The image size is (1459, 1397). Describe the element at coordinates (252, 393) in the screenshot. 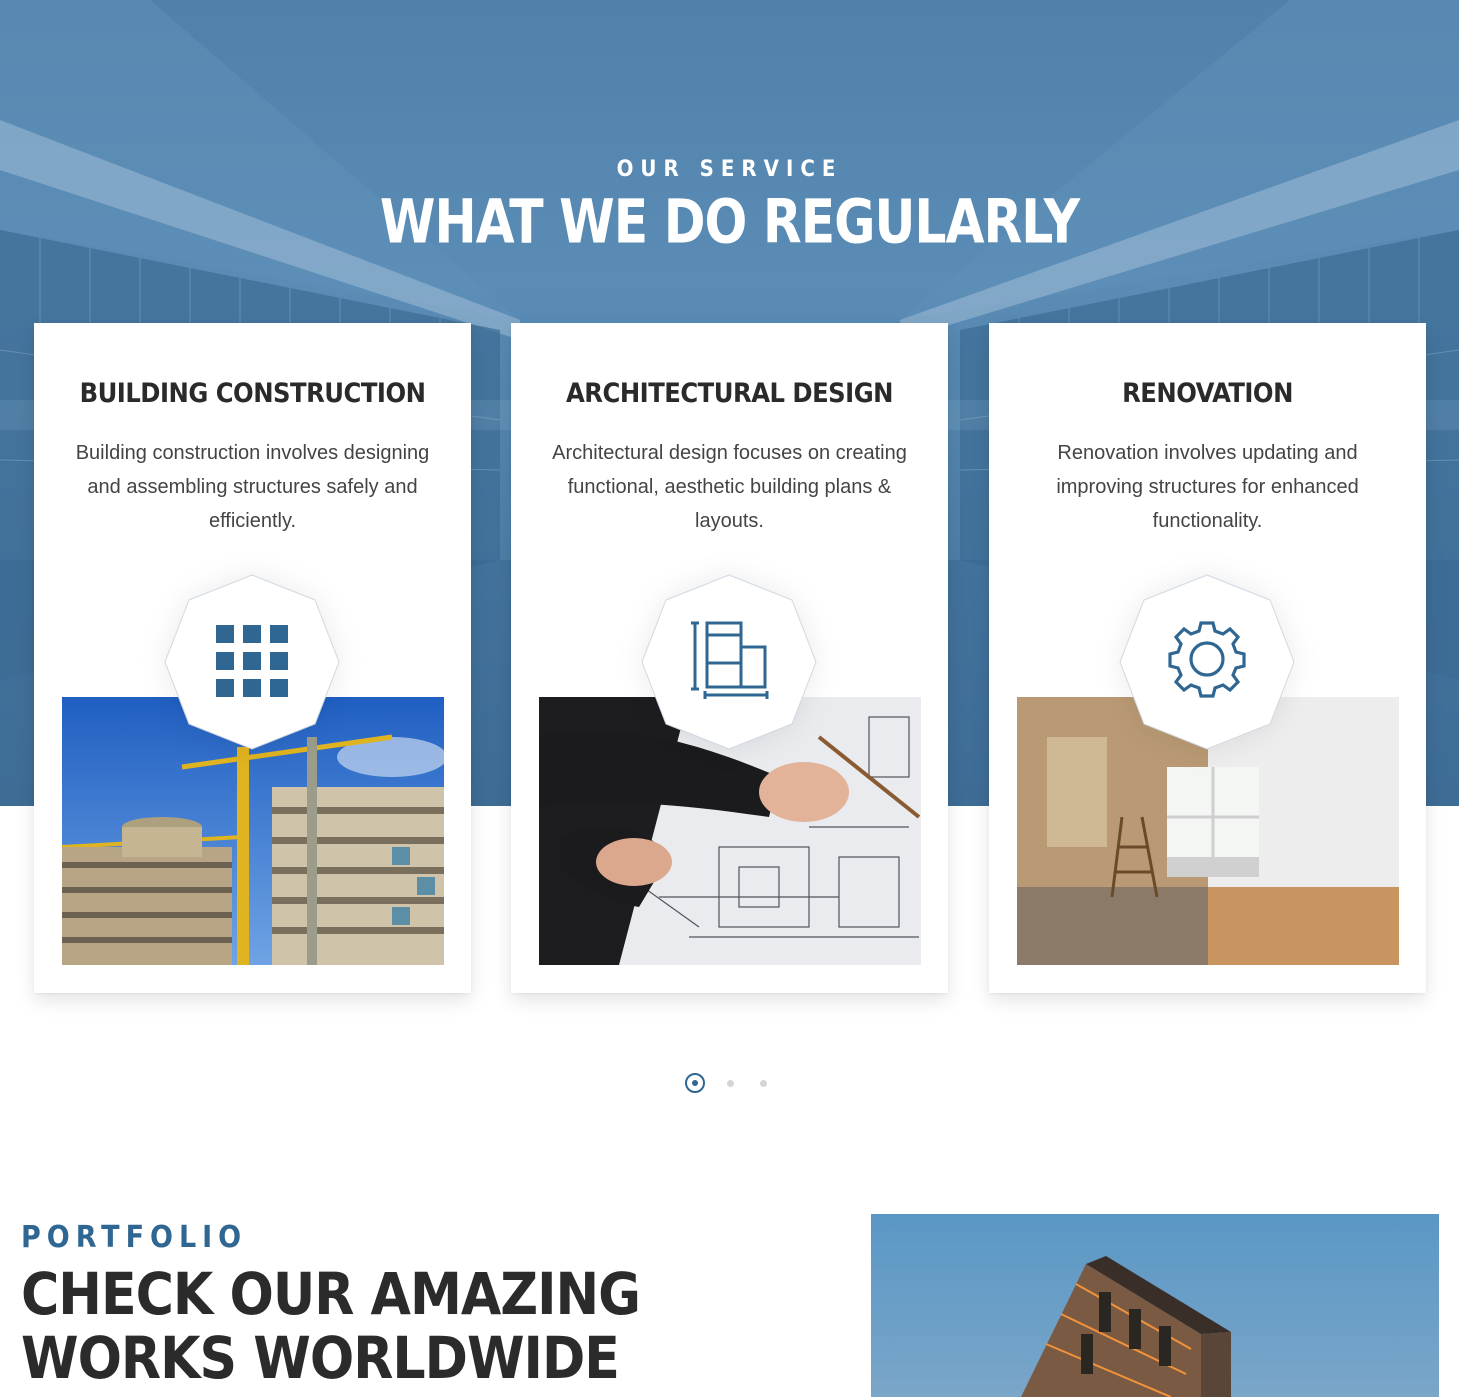

I see `service-card-title: BUILDING CONSTRUCTION` at that location.